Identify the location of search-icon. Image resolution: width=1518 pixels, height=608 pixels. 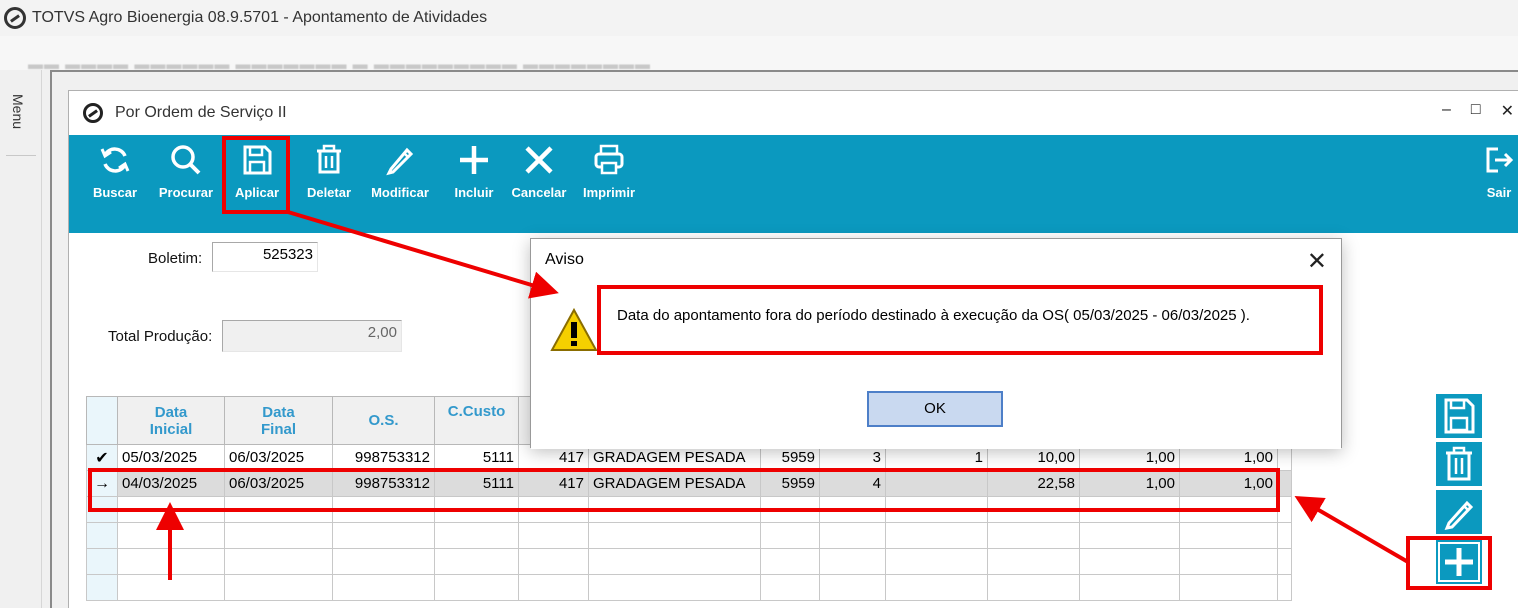
(186, 160).